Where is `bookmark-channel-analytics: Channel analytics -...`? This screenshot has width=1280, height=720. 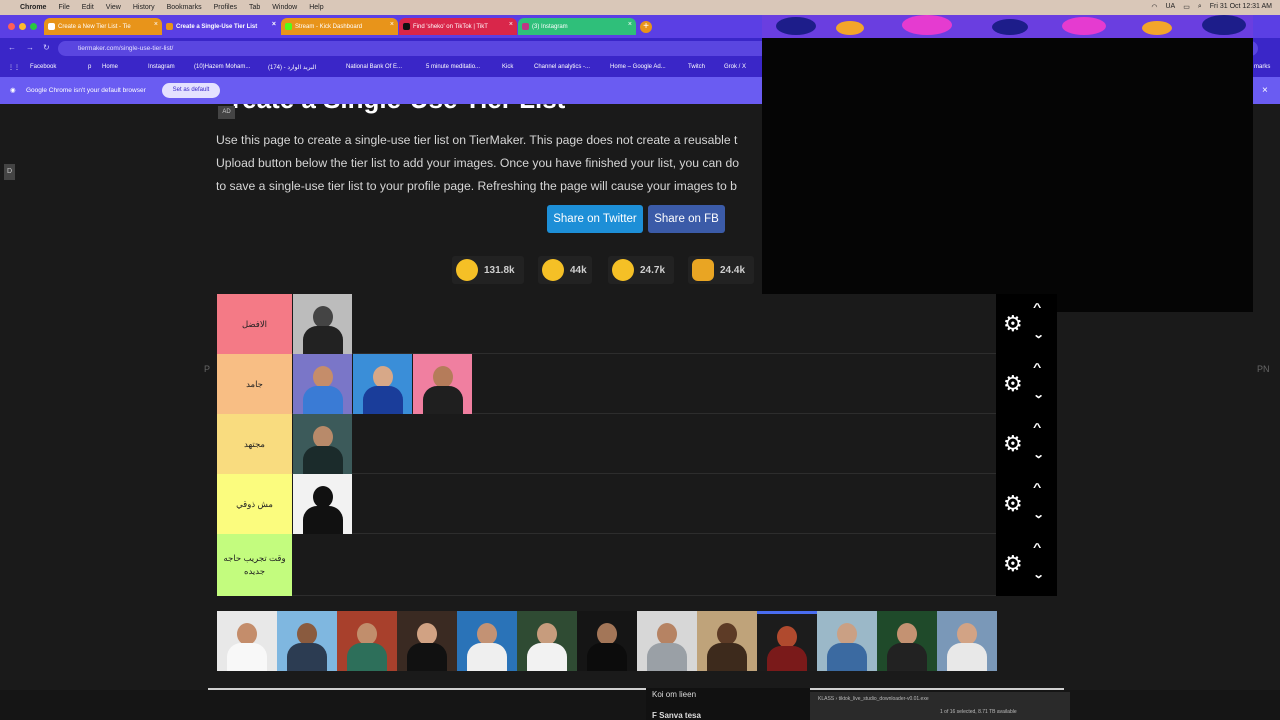
bookmark-channel-analytics: Channel analytics -... is located at coordinates (562, 67).